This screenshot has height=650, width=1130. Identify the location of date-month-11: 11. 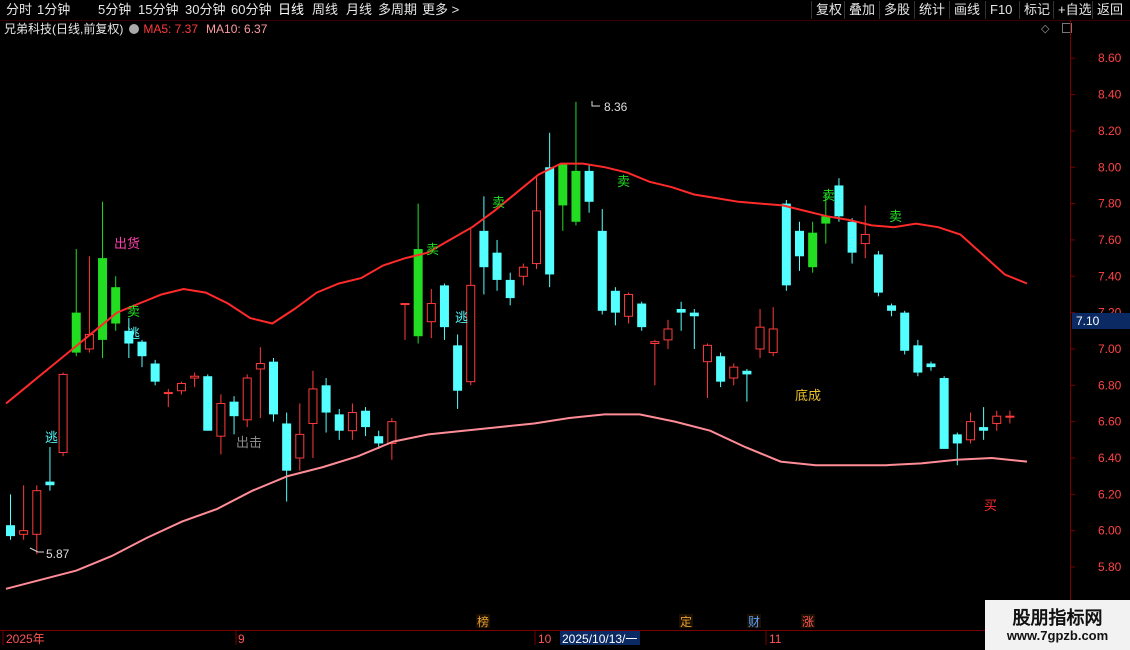
(775, 639).